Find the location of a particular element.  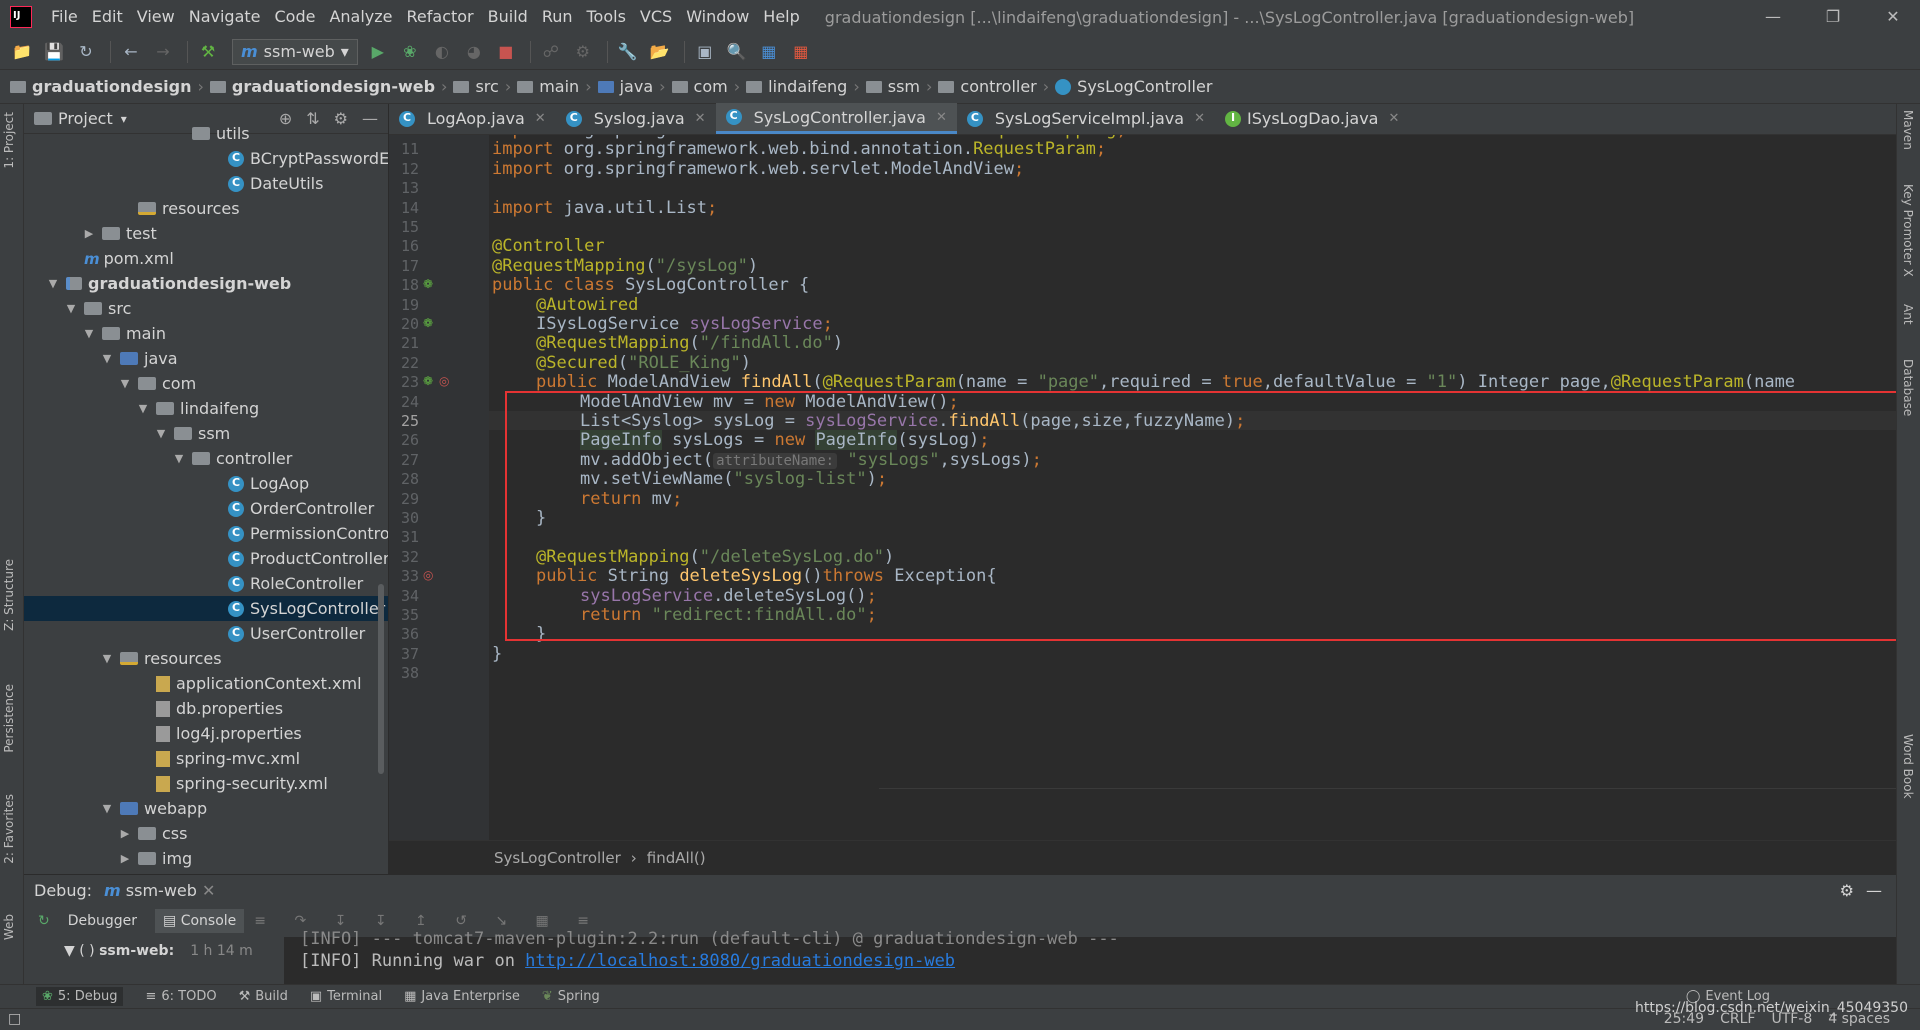

back-arrow-icon: ← is located at coordinates (131, 52).